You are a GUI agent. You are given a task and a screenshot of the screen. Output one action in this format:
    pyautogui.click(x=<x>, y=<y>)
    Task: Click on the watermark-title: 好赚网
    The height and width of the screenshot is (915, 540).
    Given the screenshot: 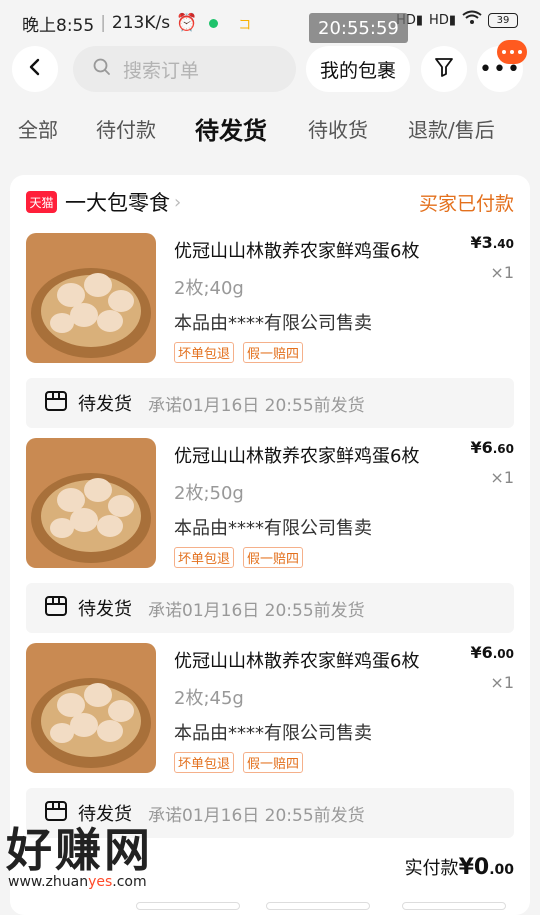 What is the action you would take?
    pyautogui.click(x=79, y=850)
    